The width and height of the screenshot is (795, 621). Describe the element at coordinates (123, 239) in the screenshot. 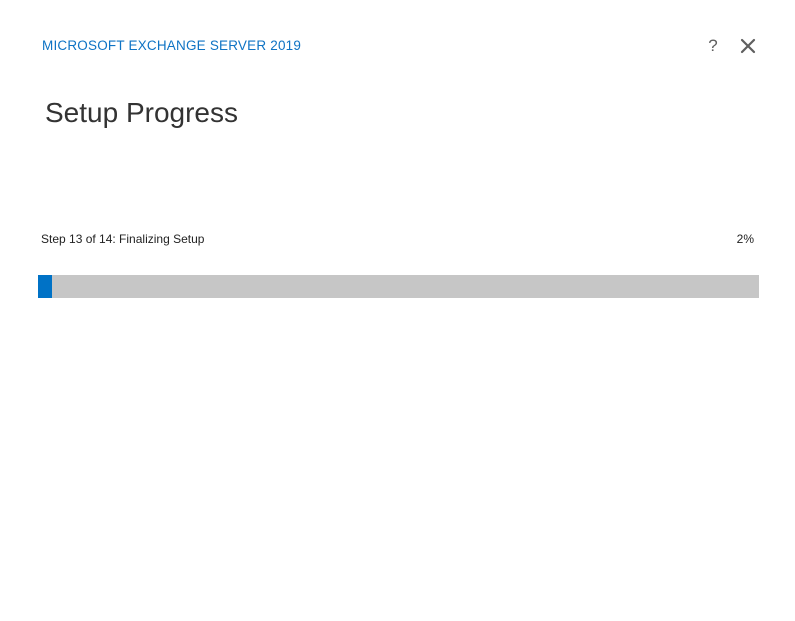

I see `step-status-text: Step 13 of 14: Finalizing Setup` at that location.